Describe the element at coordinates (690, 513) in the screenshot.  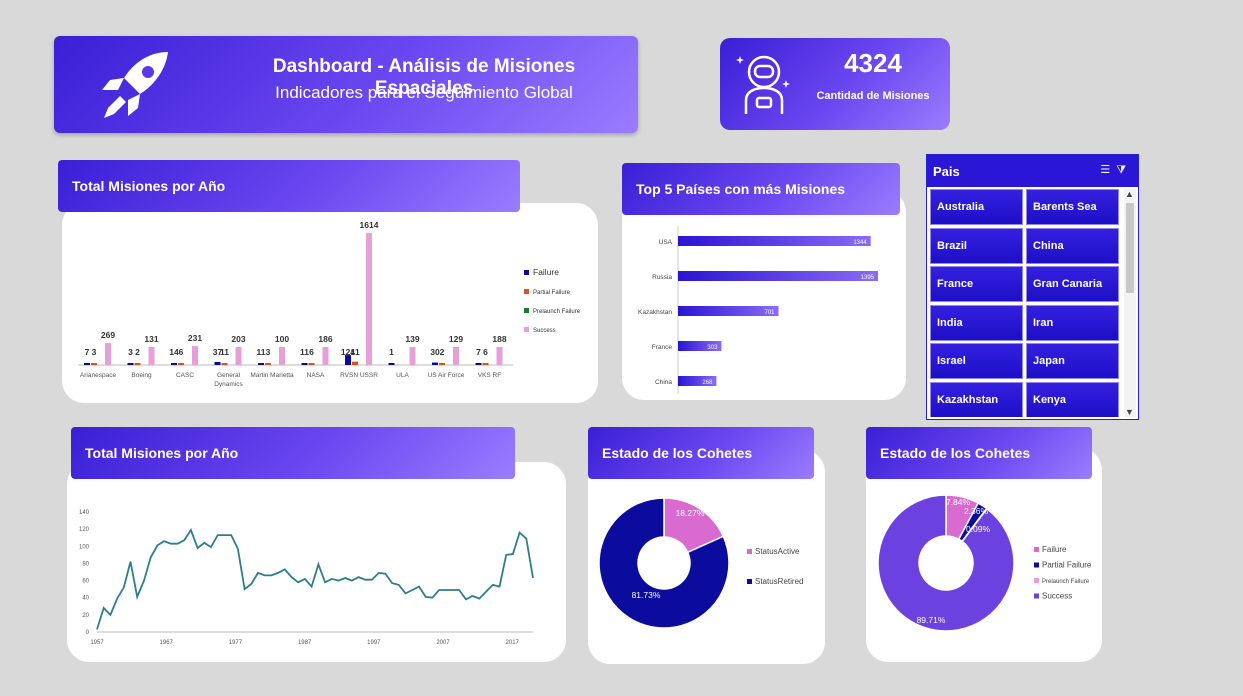
I see `slice-label: 18.27%` at that location.